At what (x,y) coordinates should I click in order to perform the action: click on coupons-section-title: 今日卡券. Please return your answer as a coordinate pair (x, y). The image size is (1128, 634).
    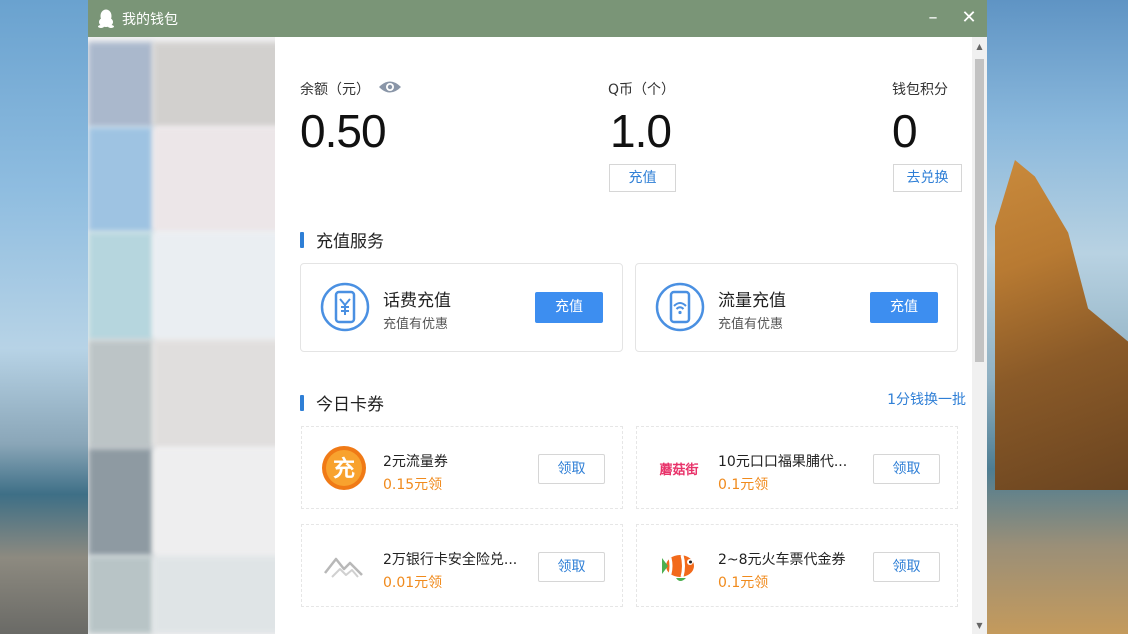
    Looking at the image, I should click on (342, 402).